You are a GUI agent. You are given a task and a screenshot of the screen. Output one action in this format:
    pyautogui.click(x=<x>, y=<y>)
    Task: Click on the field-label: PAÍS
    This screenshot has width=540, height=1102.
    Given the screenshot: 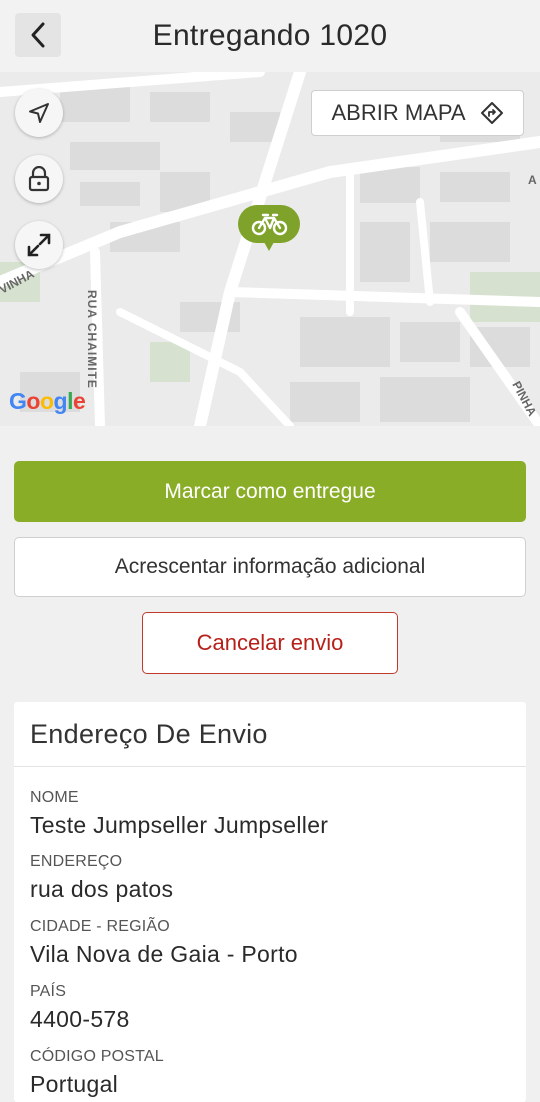 What is the action you would take?
    pyautogui.click(x=48, y=991)
    